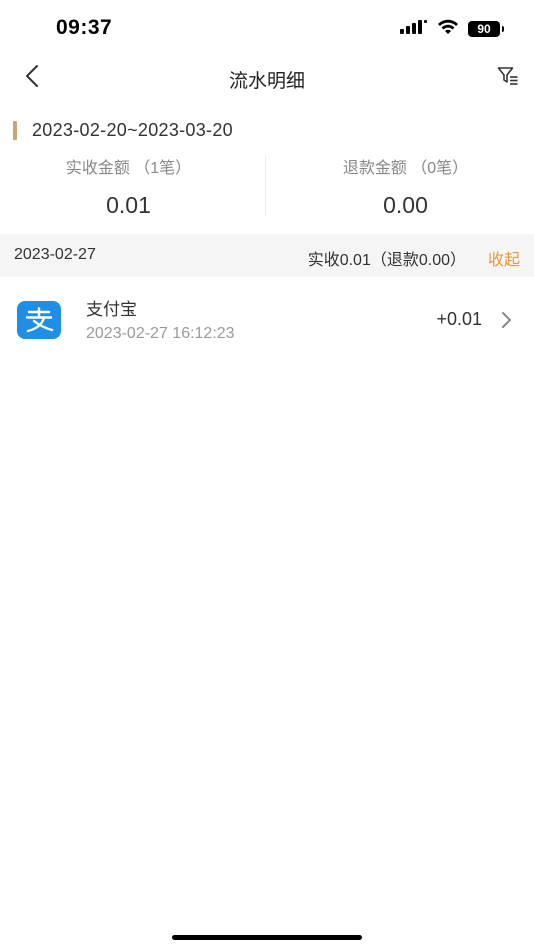 The height and width of the screenshot is (950, 534). Describe the element at coordinates (55, 254) in the screenshot. I see `group-date: 2023-02-27` at that location.